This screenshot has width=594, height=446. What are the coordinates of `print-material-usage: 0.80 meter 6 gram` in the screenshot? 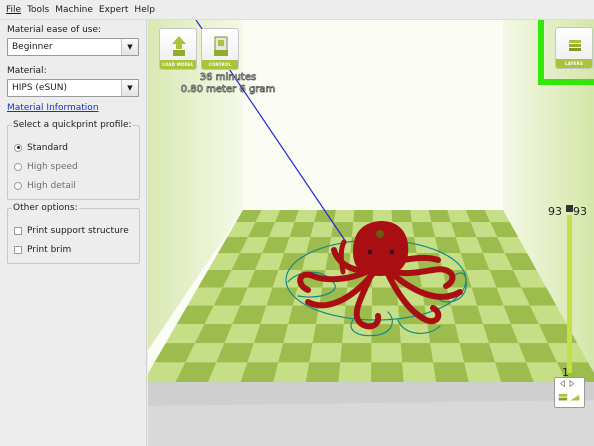 It's located at (228, 90).